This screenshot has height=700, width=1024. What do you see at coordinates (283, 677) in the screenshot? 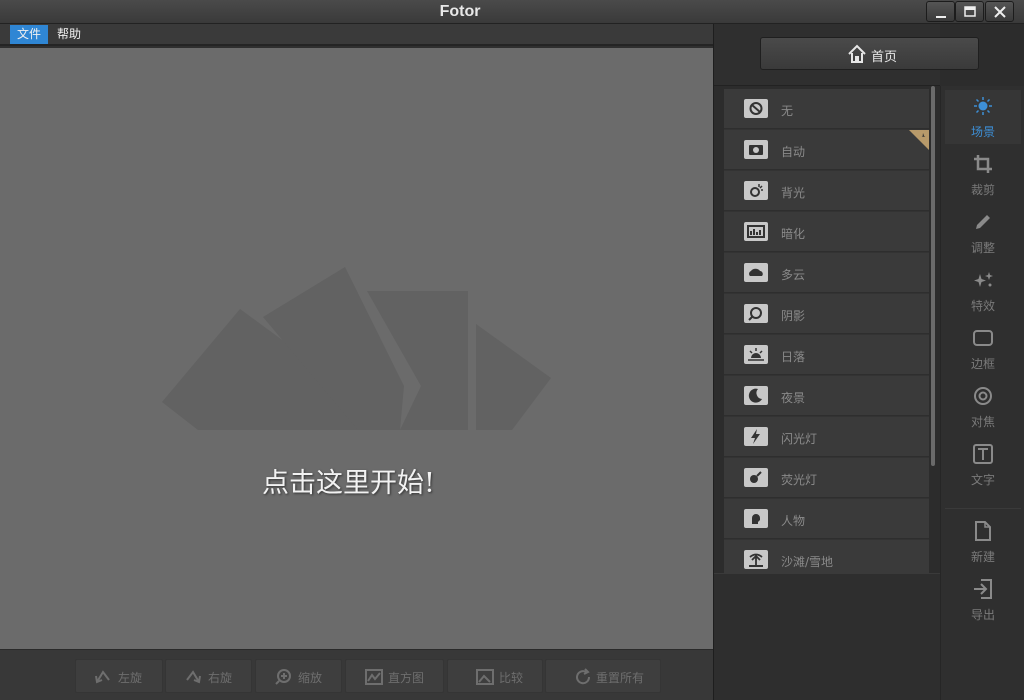
I see `zoom-icon` at bounding box center [283, 677].